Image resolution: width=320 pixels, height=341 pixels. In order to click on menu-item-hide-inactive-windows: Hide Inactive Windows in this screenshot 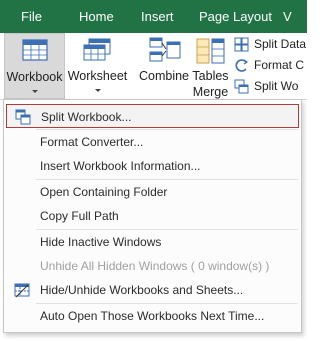, I will do `click(152, 242)`.